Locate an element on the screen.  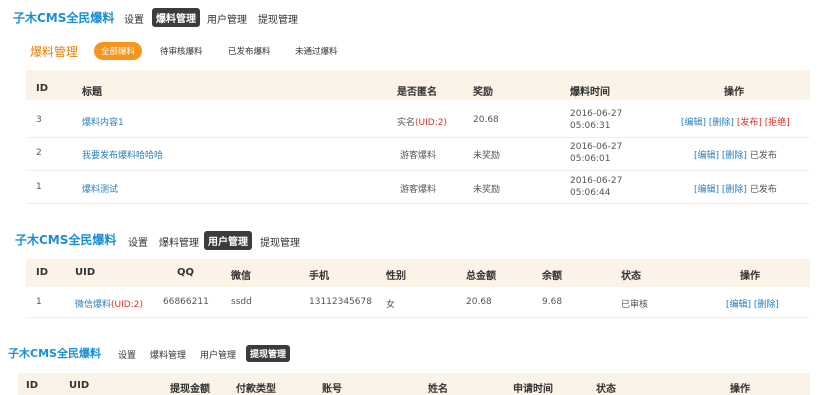
row-time: 2016-06-27 05:06:44 is located at coordinates (596, 187).